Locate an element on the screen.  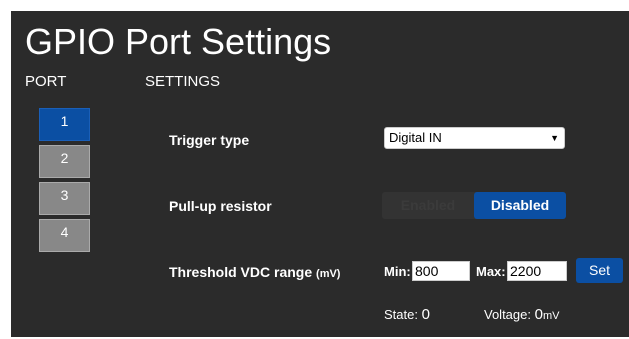
port-button-3: 3 is located at coordinates (64, 198).